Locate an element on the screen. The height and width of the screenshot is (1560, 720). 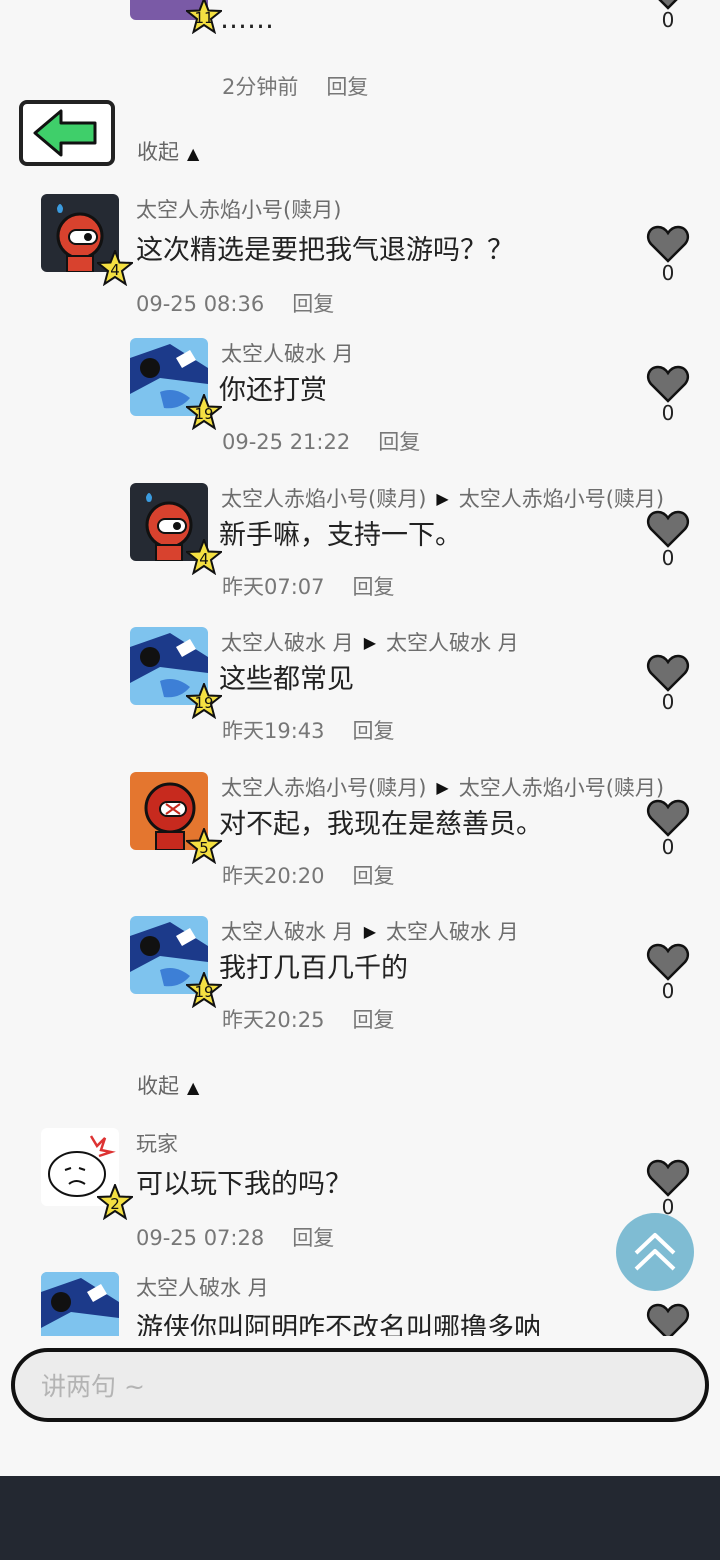
reply-time: 昨天19:43 is located at coordinates (273, 731).